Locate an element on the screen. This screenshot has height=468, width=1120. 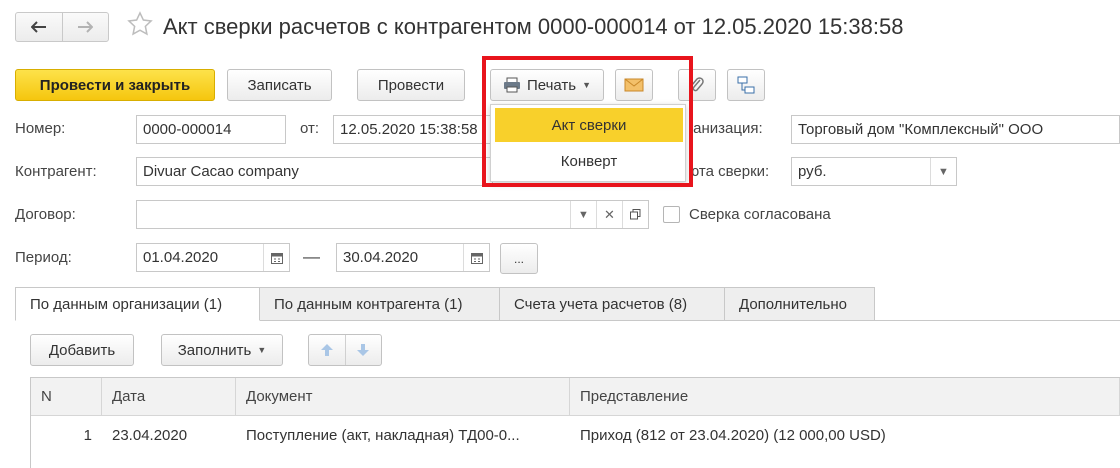
date-label: от: is located at coordinates (310, 128).